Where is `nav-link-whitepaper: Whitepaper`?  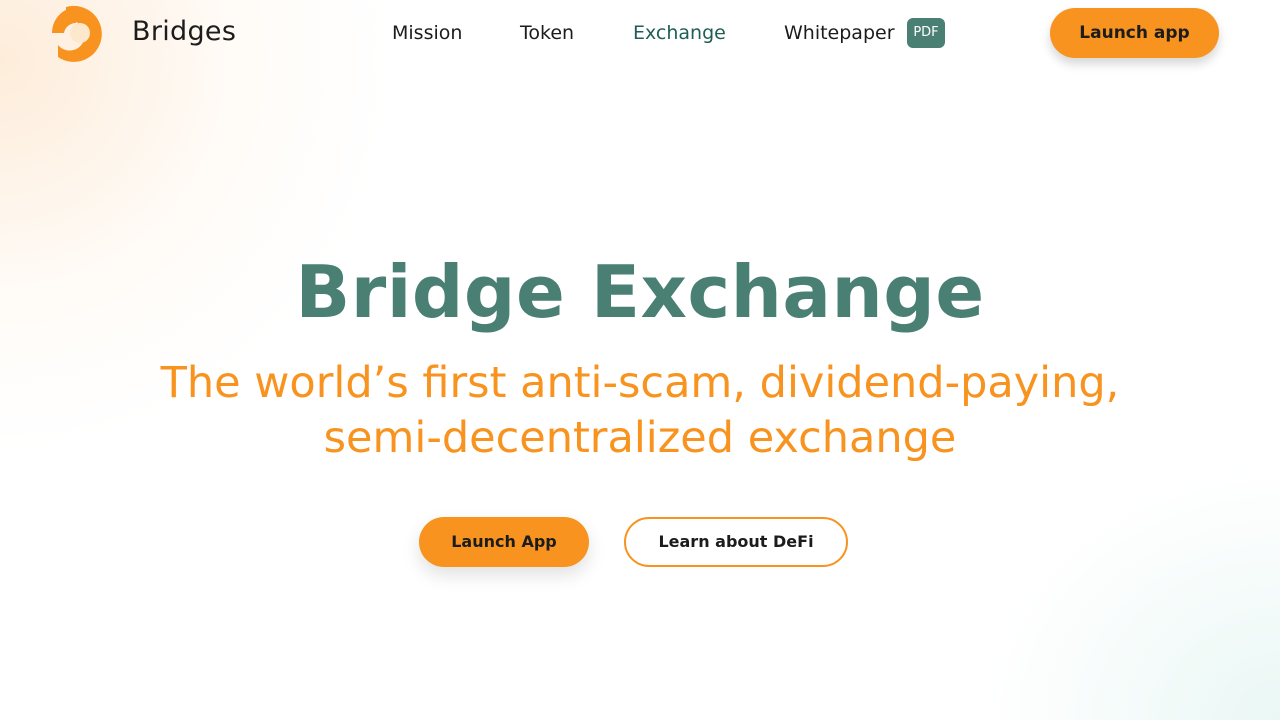 nav-link-whitepaper: Whitepaper is located at coordinates (839, 33).